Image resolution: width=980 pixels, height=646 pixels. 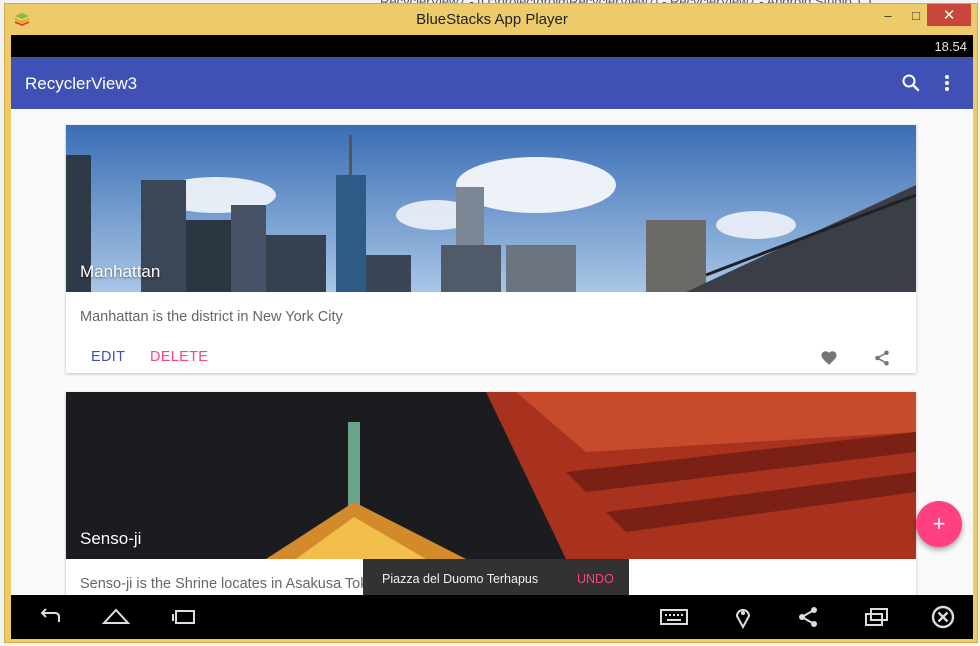 I want to click on recent-apps-icon, so click(x=184, y=617).